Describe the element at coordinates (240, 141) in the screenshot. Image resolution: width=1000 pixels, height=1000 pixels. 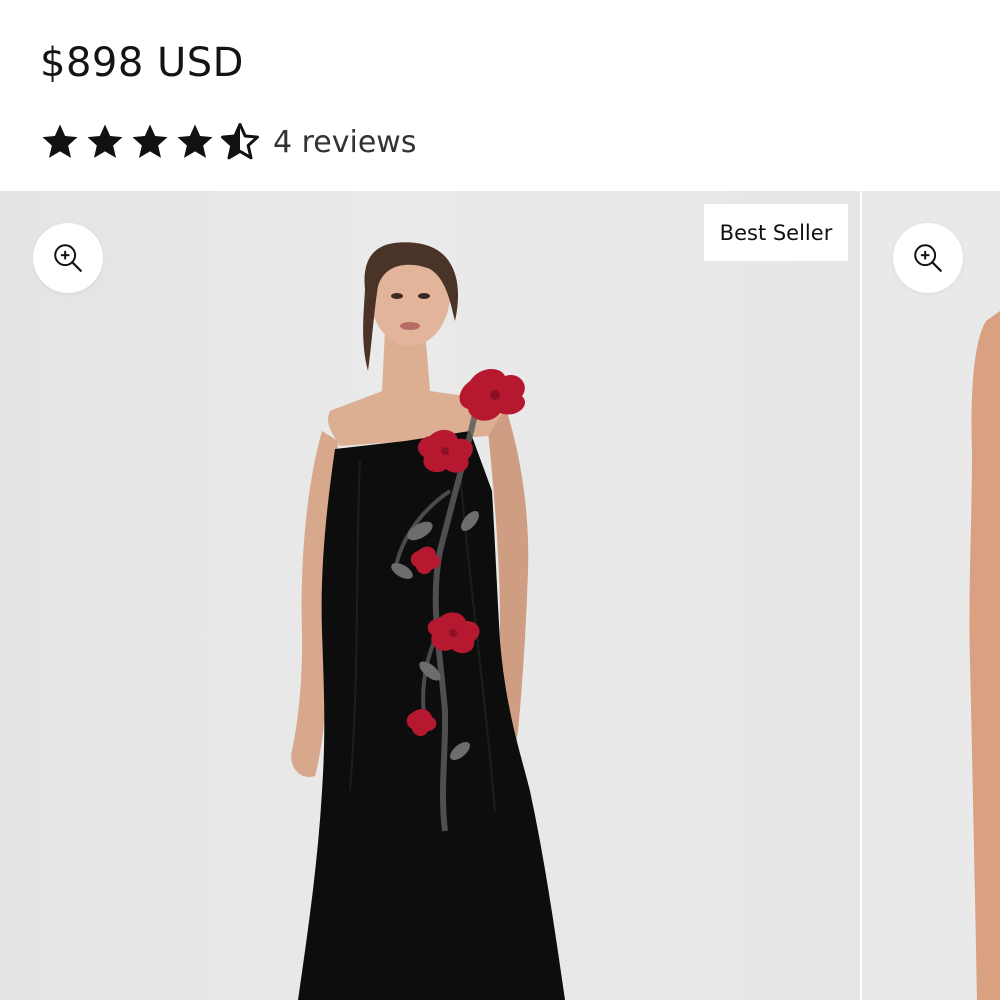
I see `star-half-icon` at that location.